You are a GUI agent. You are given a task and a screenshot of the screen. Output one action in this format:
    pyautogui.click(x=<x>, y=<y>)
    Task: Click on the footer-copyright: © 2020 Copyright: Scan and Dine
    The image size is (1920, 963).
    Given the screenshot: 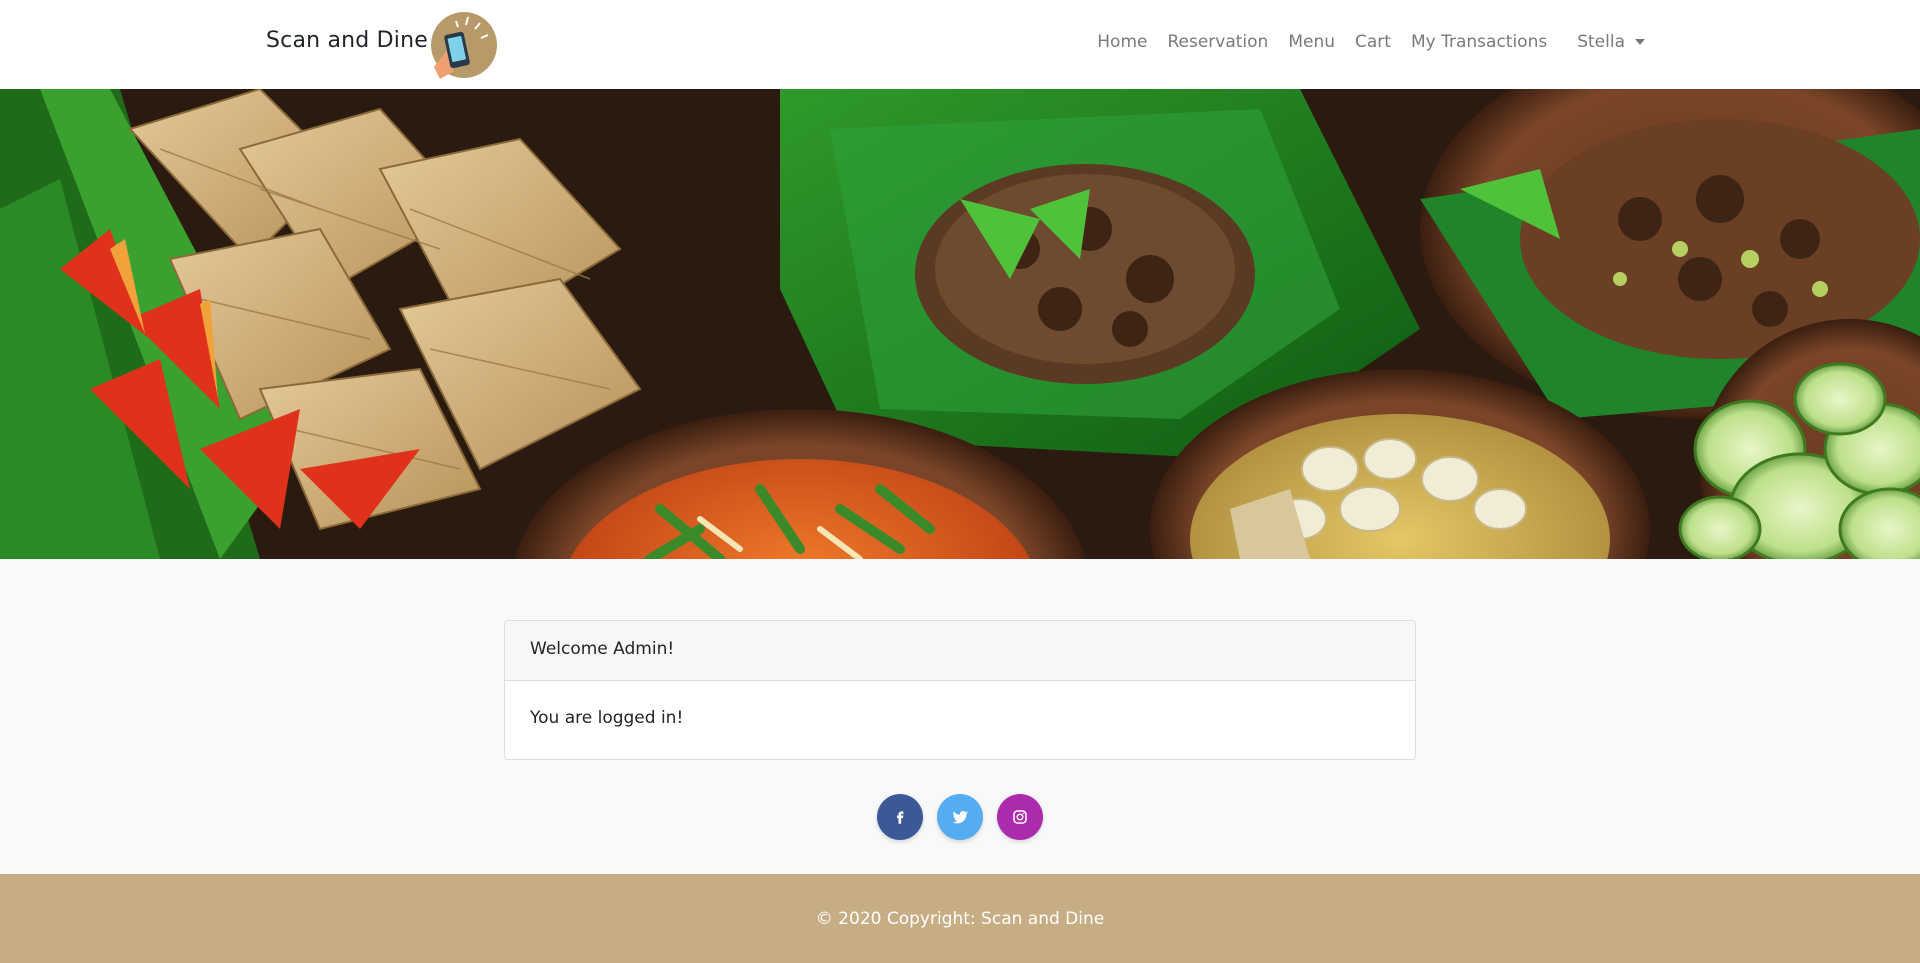 What is the action you would take?
    pyautogui.click(x=960, y=918)
    